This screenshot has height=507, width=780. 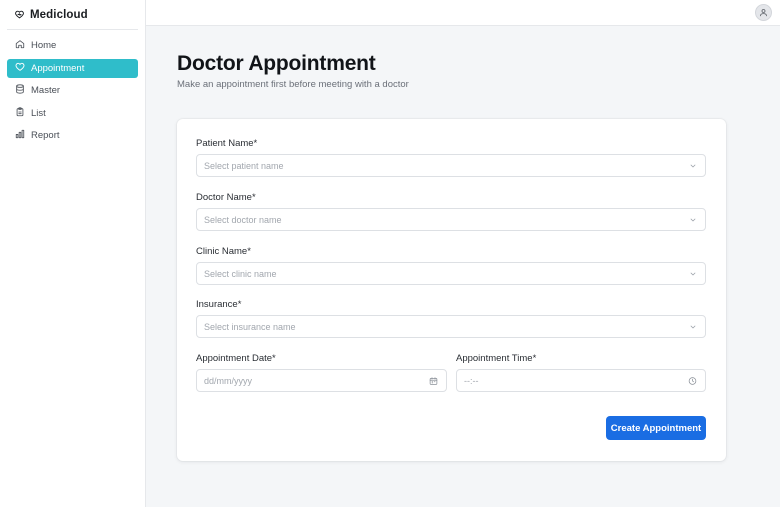 I want to click on database-icon, so click(x=20, y=90).